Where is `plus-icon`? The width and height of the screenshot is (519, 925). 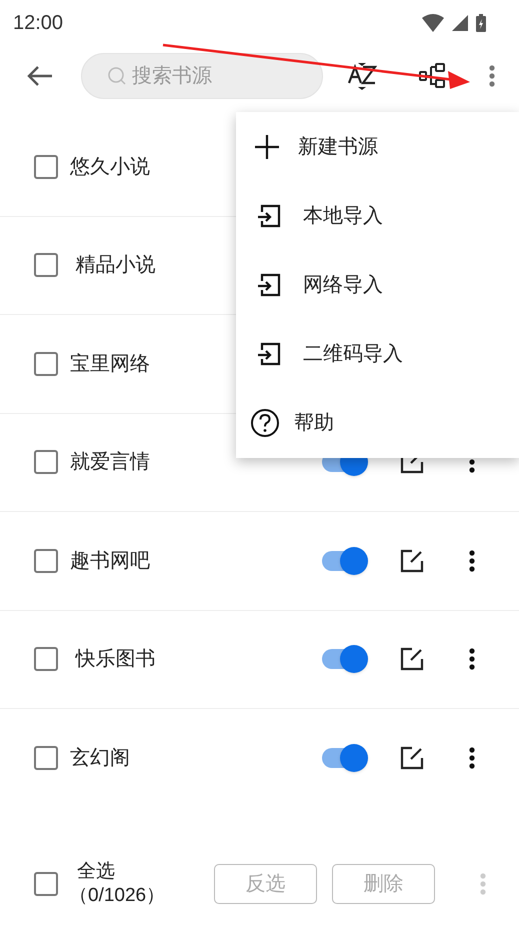 plus-icon is located at coordinates (267, 147).